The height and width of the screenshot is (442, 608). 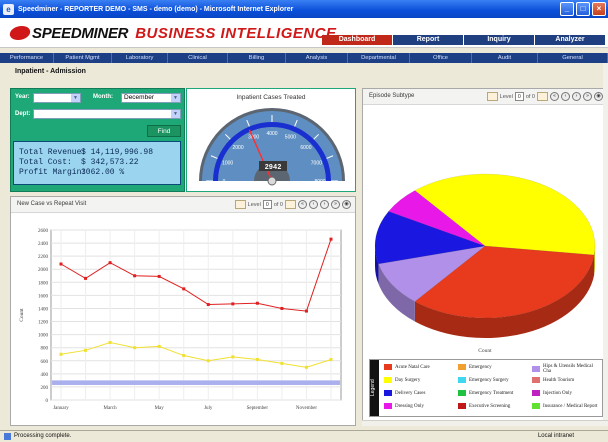 What do you see at coordinates (499, 40) in the screenshot?
I see `tab-inquiry: Inquiry` at bounding box center [499, 40].